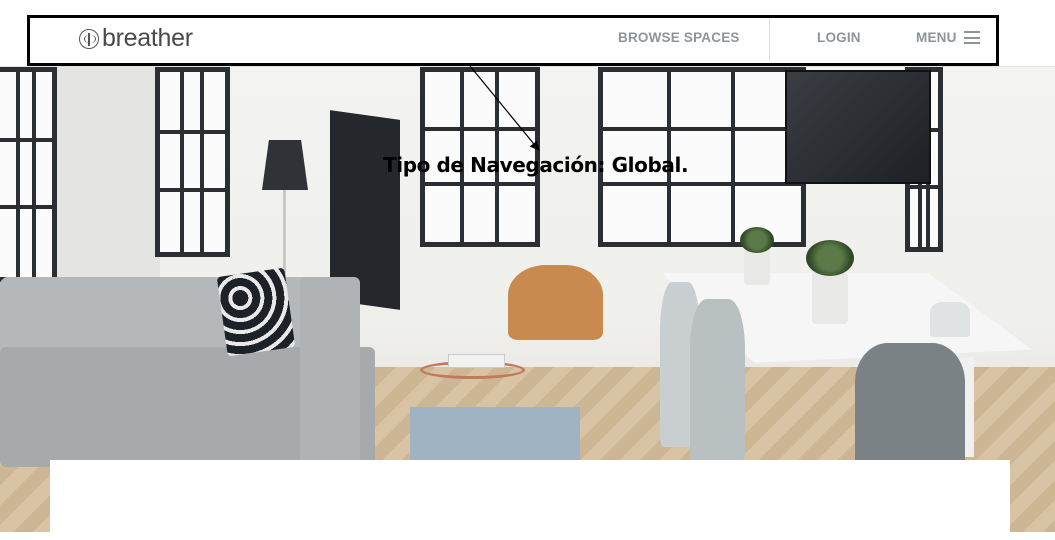  What do you see at coordinates (256, 312) in the screenshot?
I see `hero-pillow` at bounding box center [256, 312].